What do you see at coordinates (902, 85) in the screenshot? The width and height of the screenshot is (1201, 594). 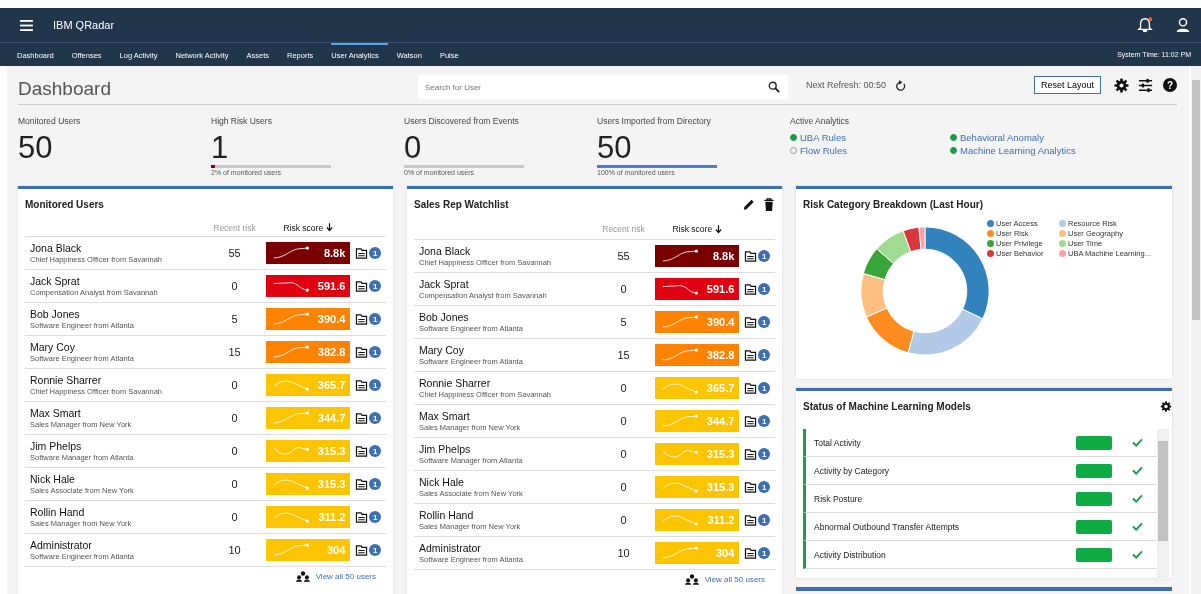 I see `refresh-icon` at bounding box center [902, 85].